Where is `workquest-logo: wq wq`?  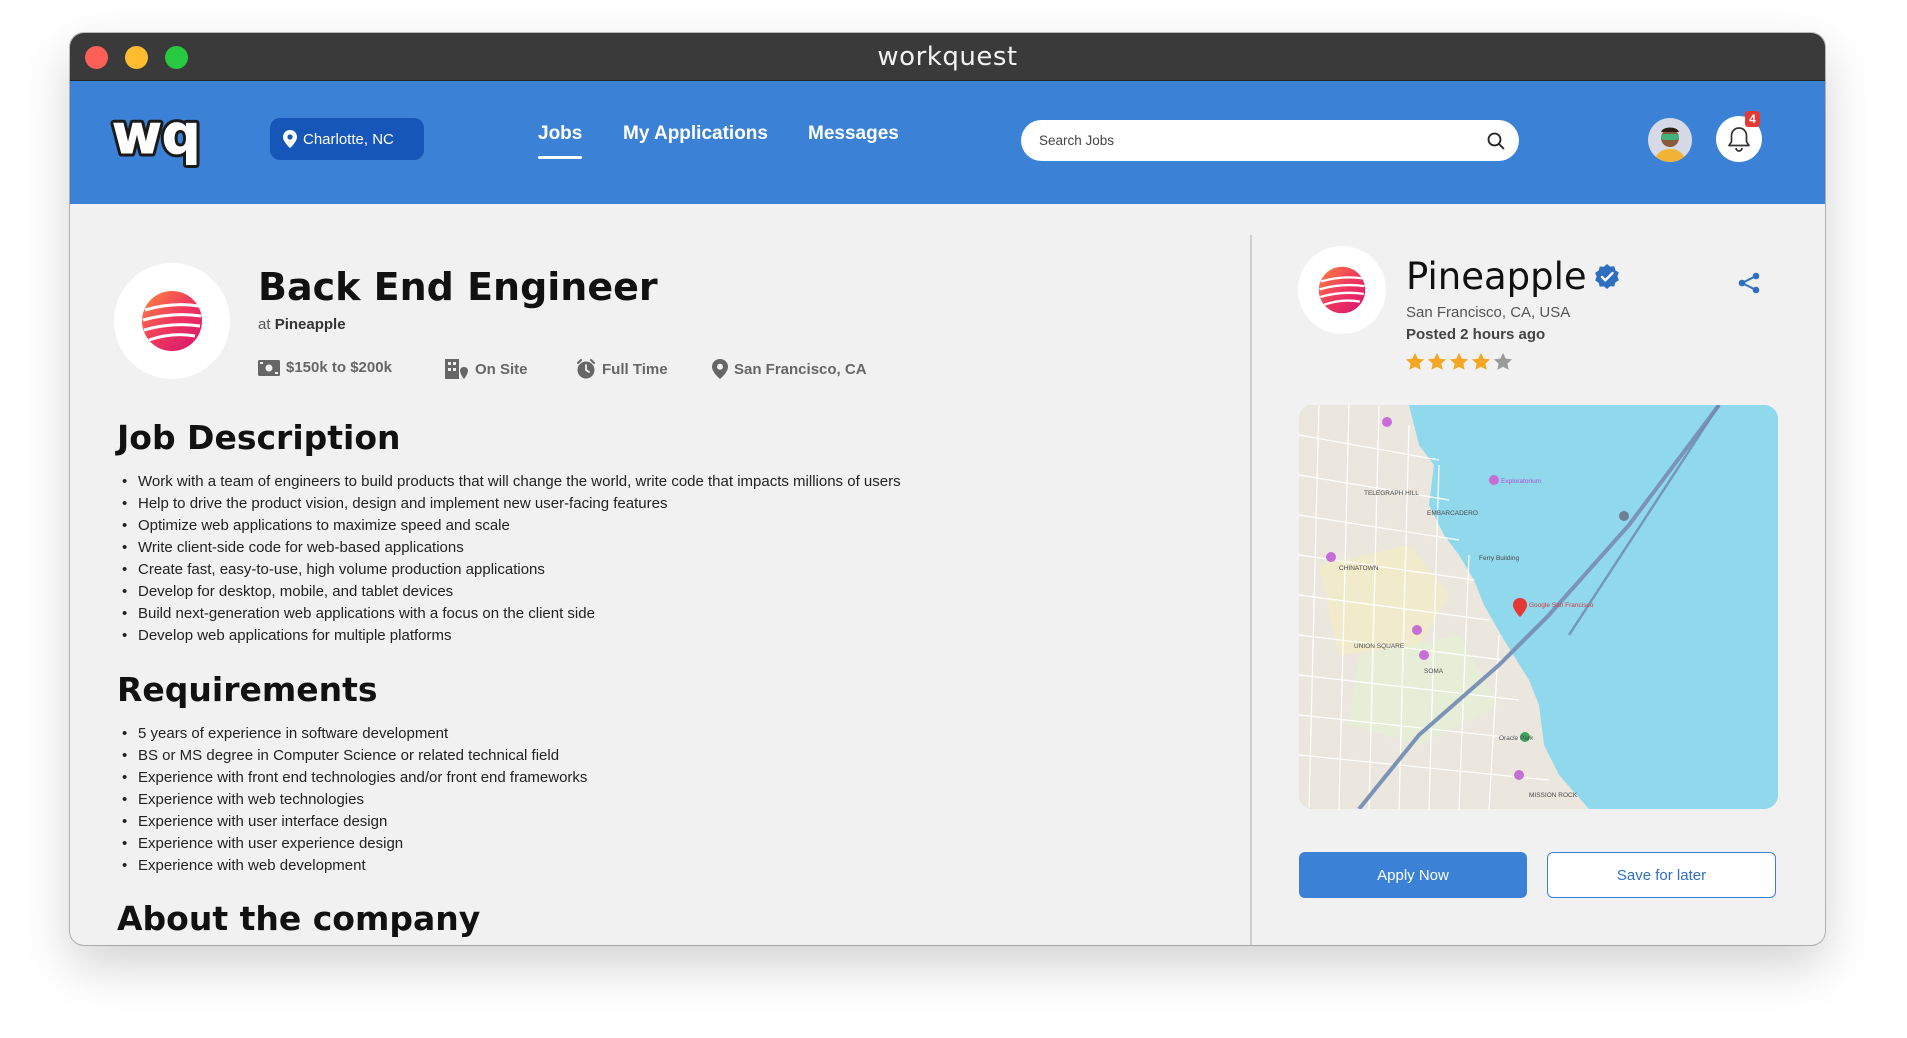 workquest-logo: wq wq is located at coordinates (163, 136).